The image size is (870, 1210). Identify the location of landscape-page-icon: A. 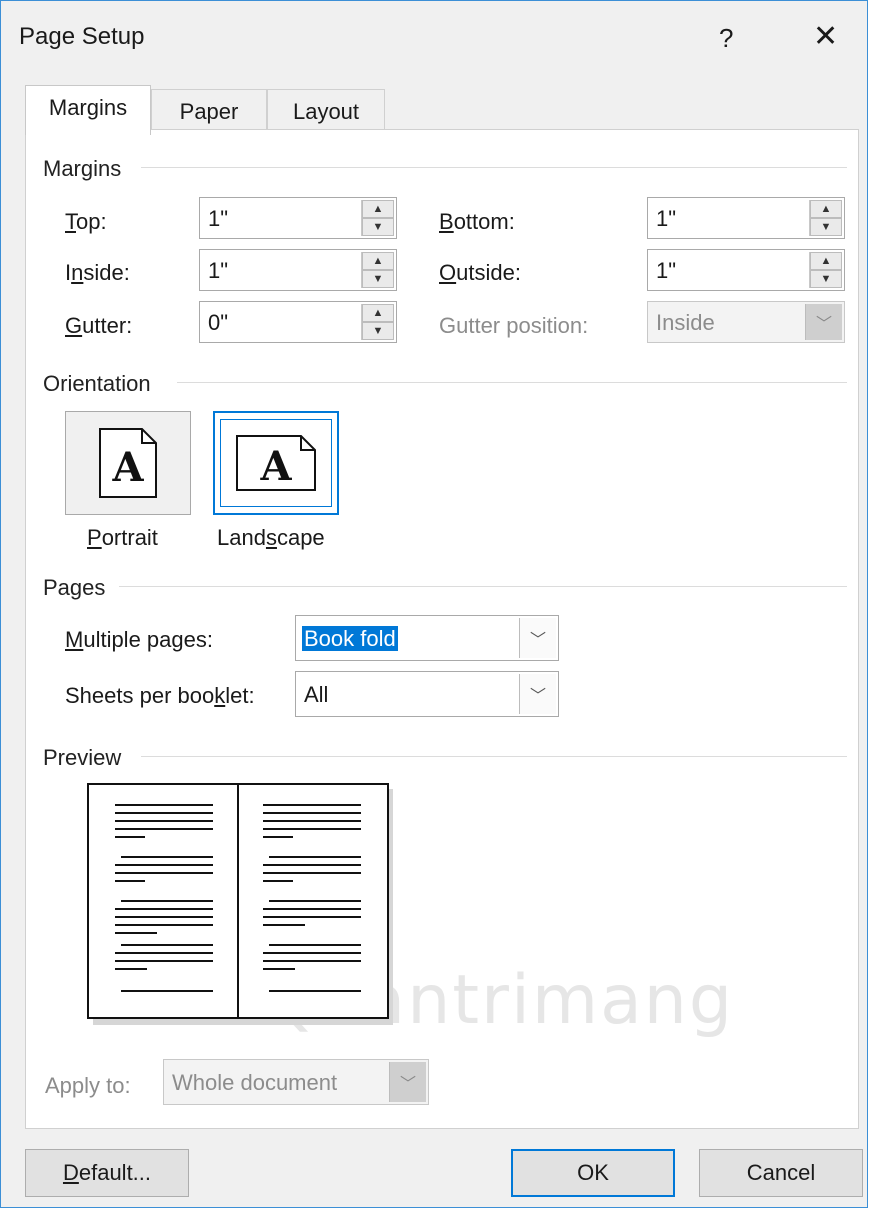
(276, 463).